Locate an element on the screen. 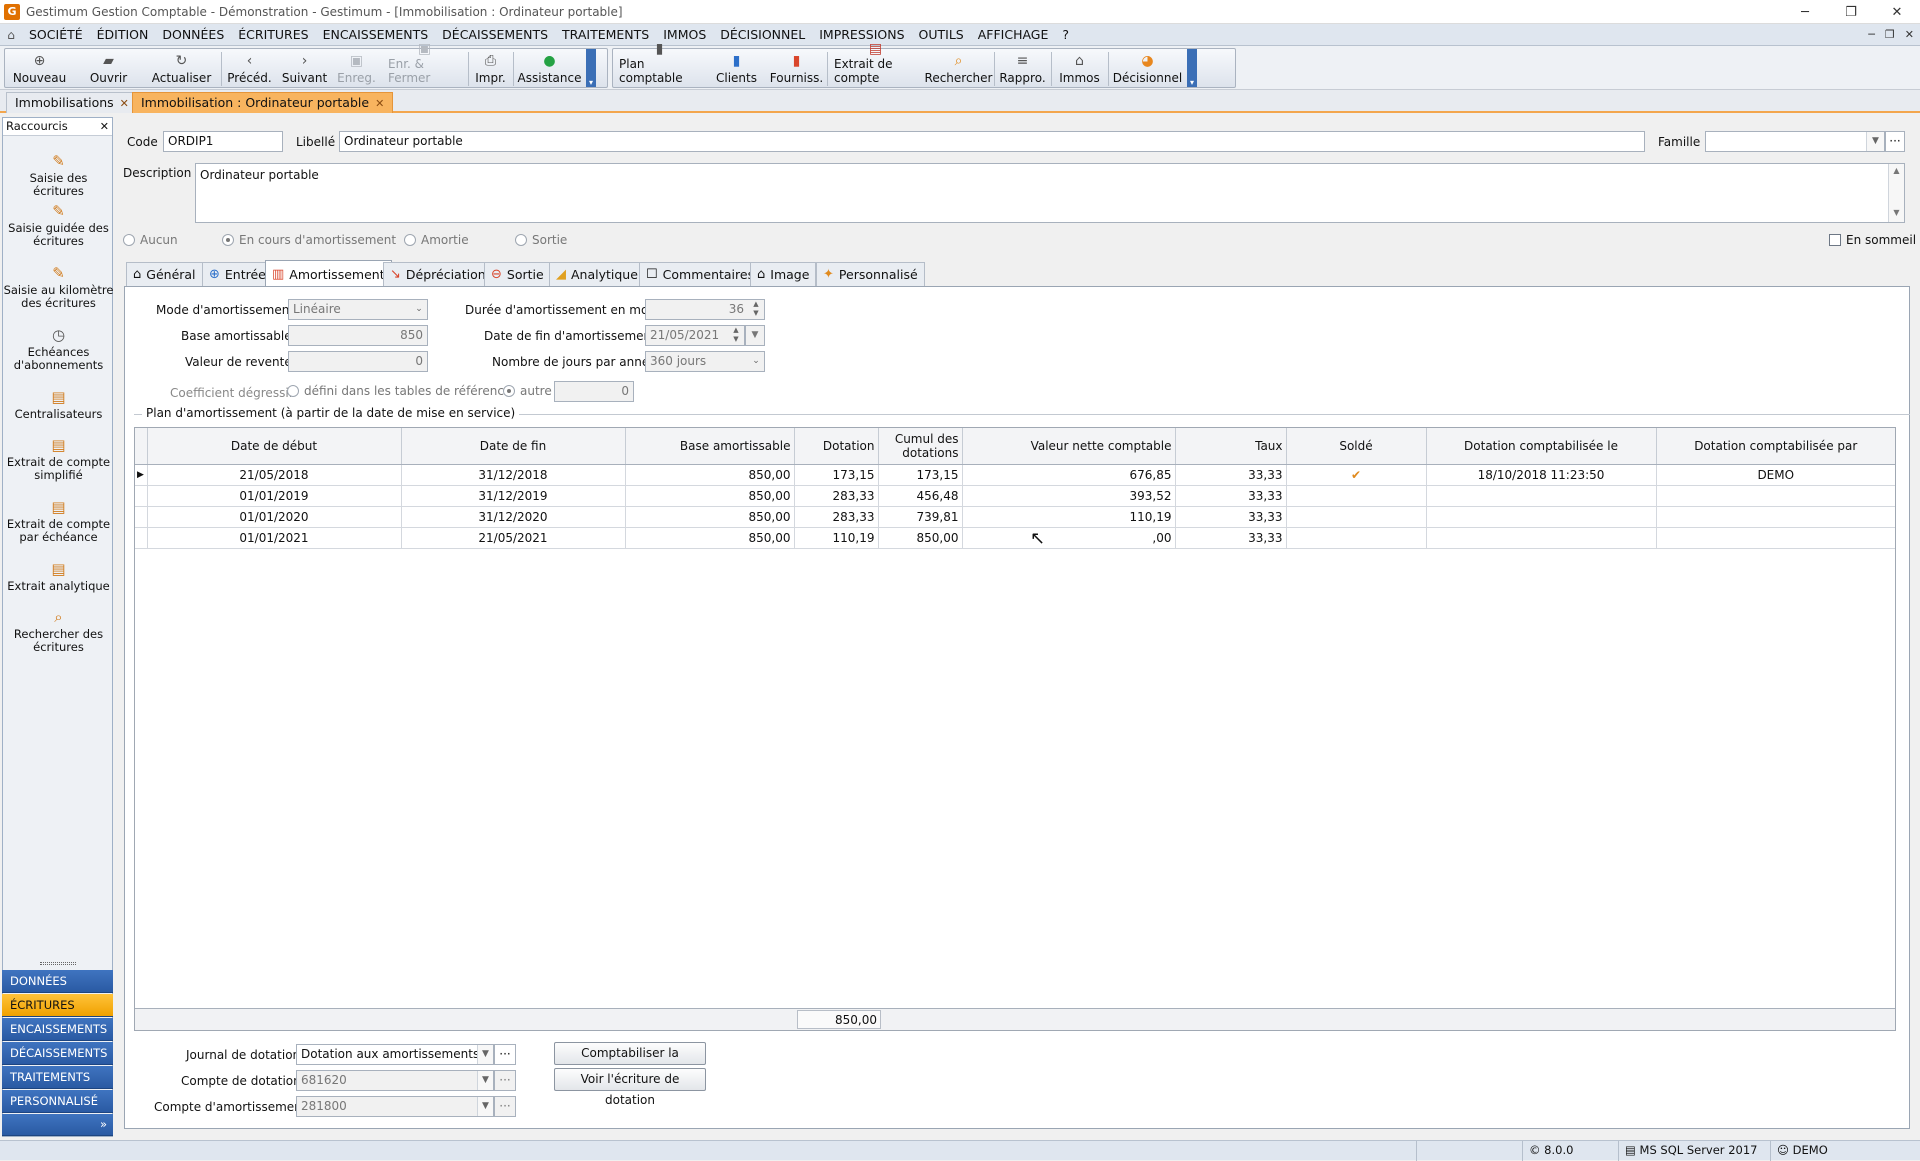 The height and width of the screenshot is (1161, 1920). close-tab-icon: ✕ is located at coordinates (379, 103).